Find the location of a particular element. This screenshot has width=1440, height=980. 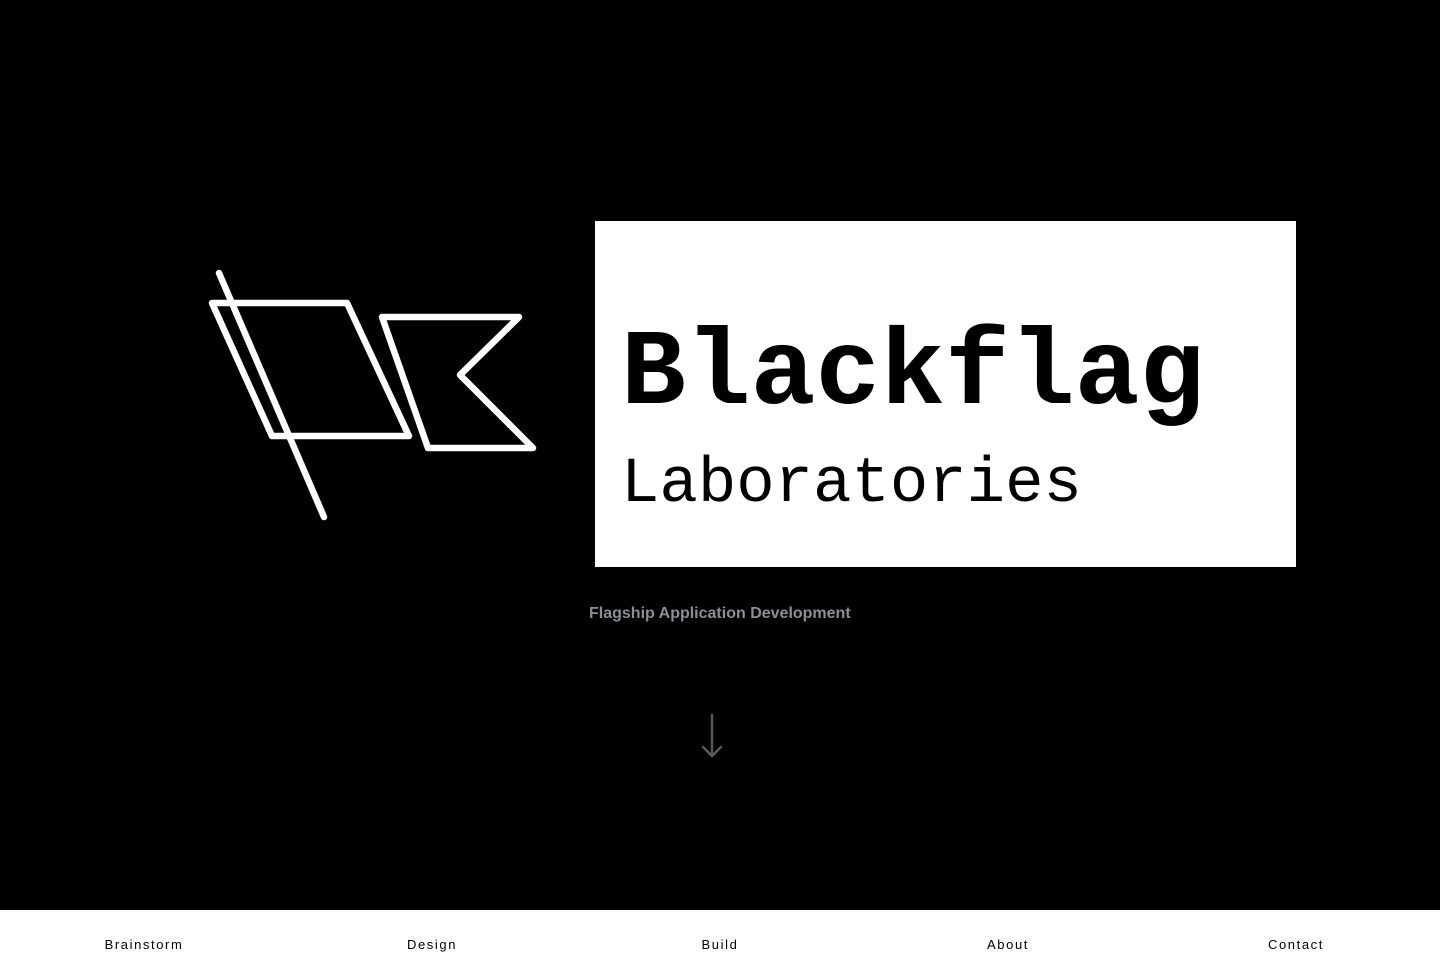

bottom-nav: Brainstorm Design Build About Contact is located at coordinates (720, 945).